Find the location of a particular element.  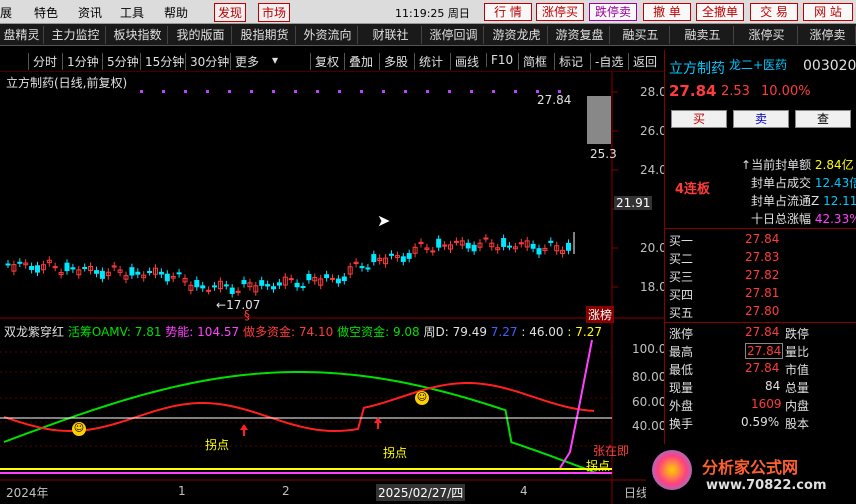

period-intraday: 分时 is located at coordinates (42, 61).